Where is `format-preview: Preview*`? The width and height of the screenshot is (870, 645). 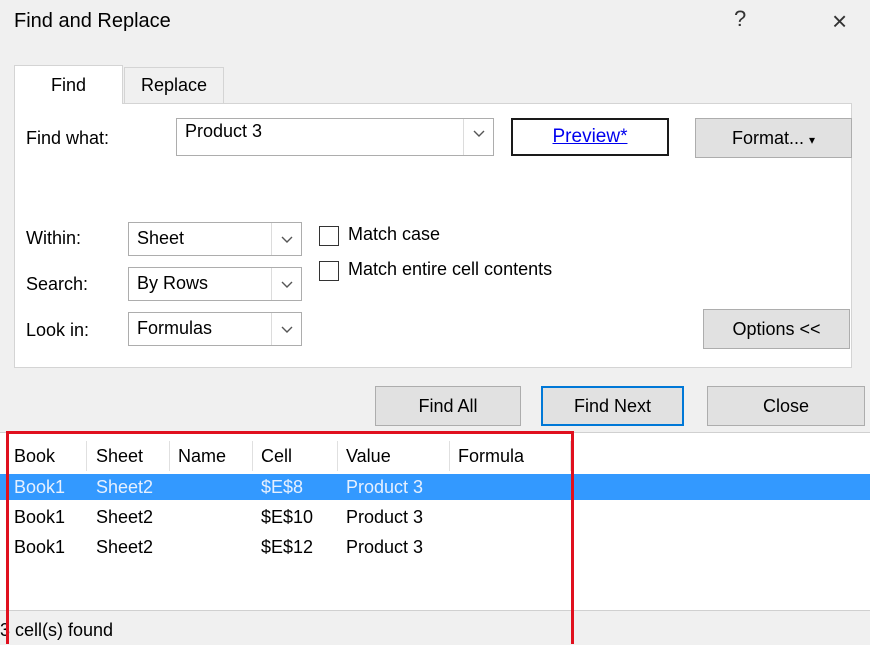
format-preview: Preview* is located at coordinates (590, 137).